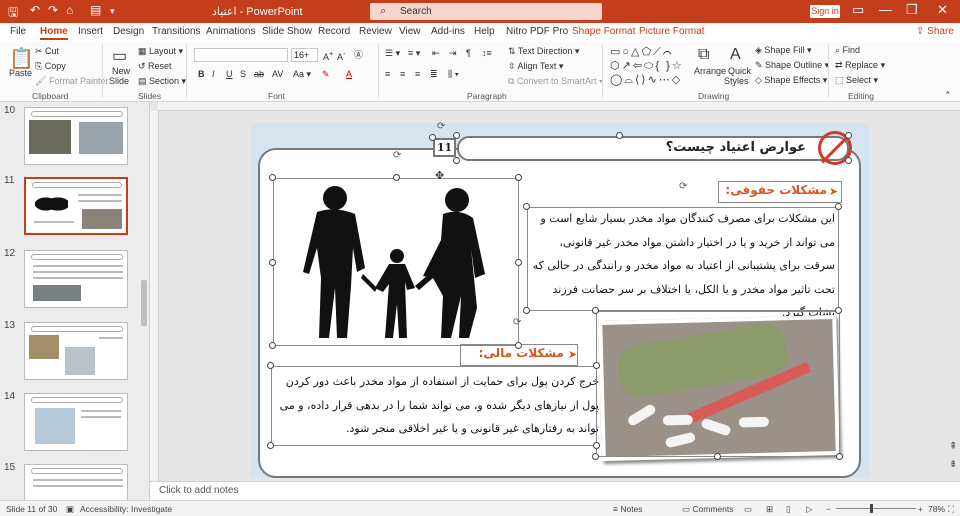  Describe the element at coordinates (13, 13) in the screenshot. I see `save-icon: 🖫` at that location.